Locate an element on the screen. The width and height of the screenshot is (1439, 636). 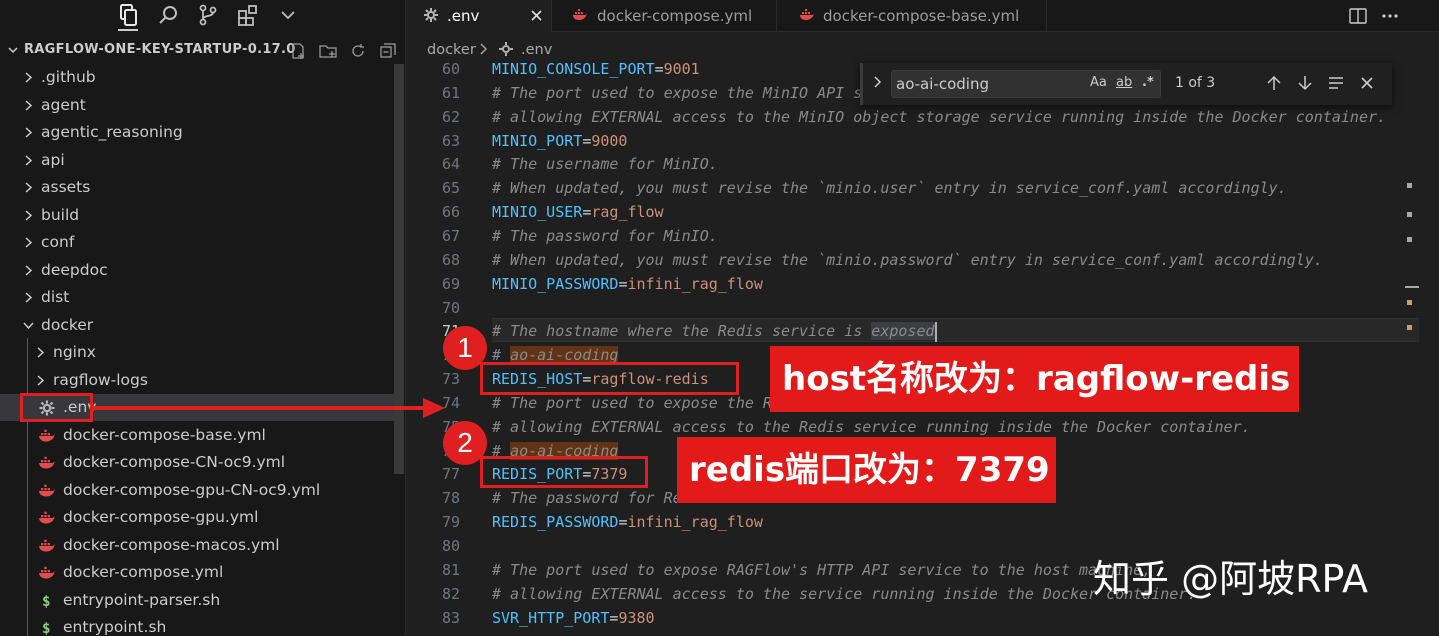
line-number: 77 is located at coordinates (450, 474).